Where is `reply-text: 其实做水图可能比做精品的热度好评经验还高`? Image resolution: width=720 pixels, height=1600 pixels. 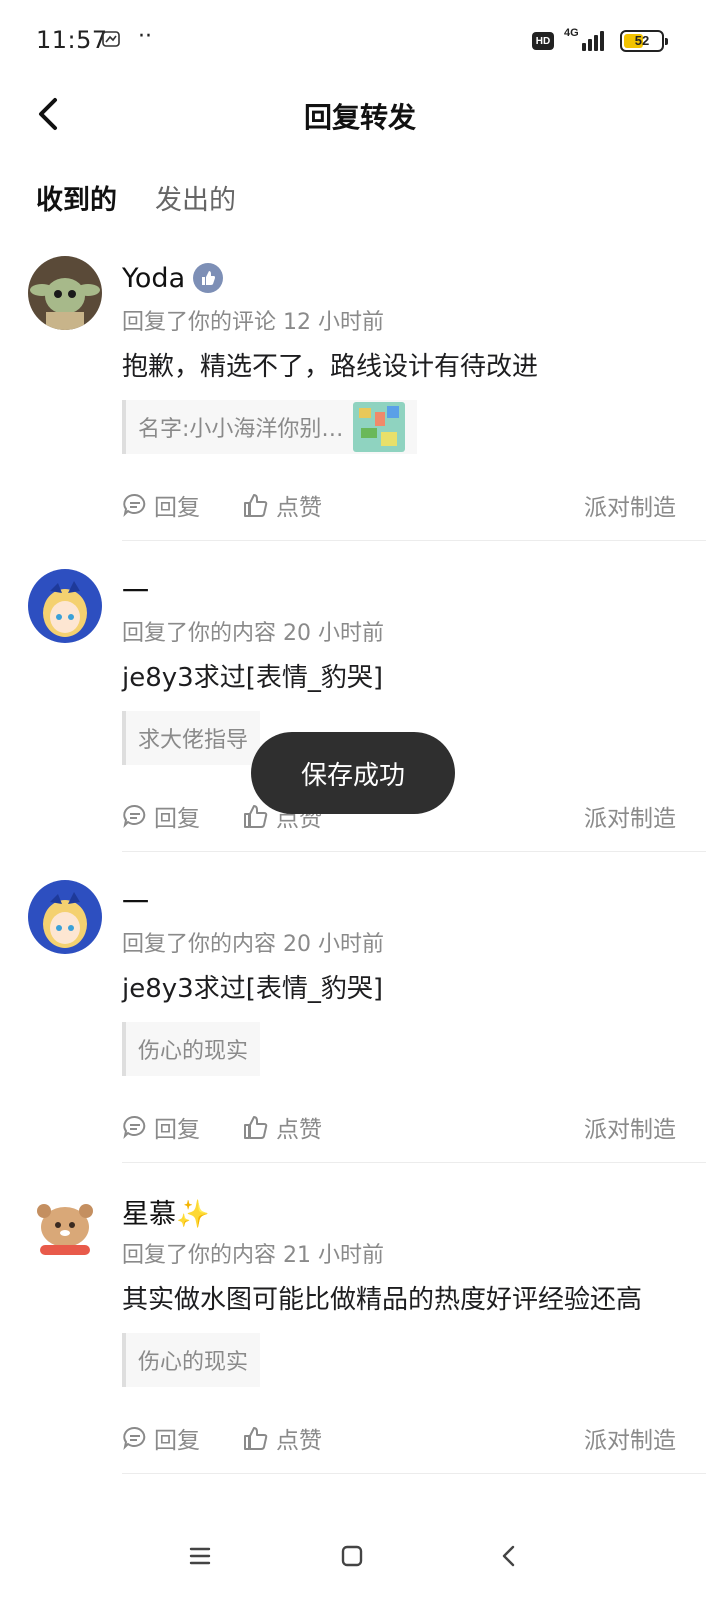
reply-text: 其实做水图可能比做精品的热度好评经验还高 is located at coordinates (382, 1300).